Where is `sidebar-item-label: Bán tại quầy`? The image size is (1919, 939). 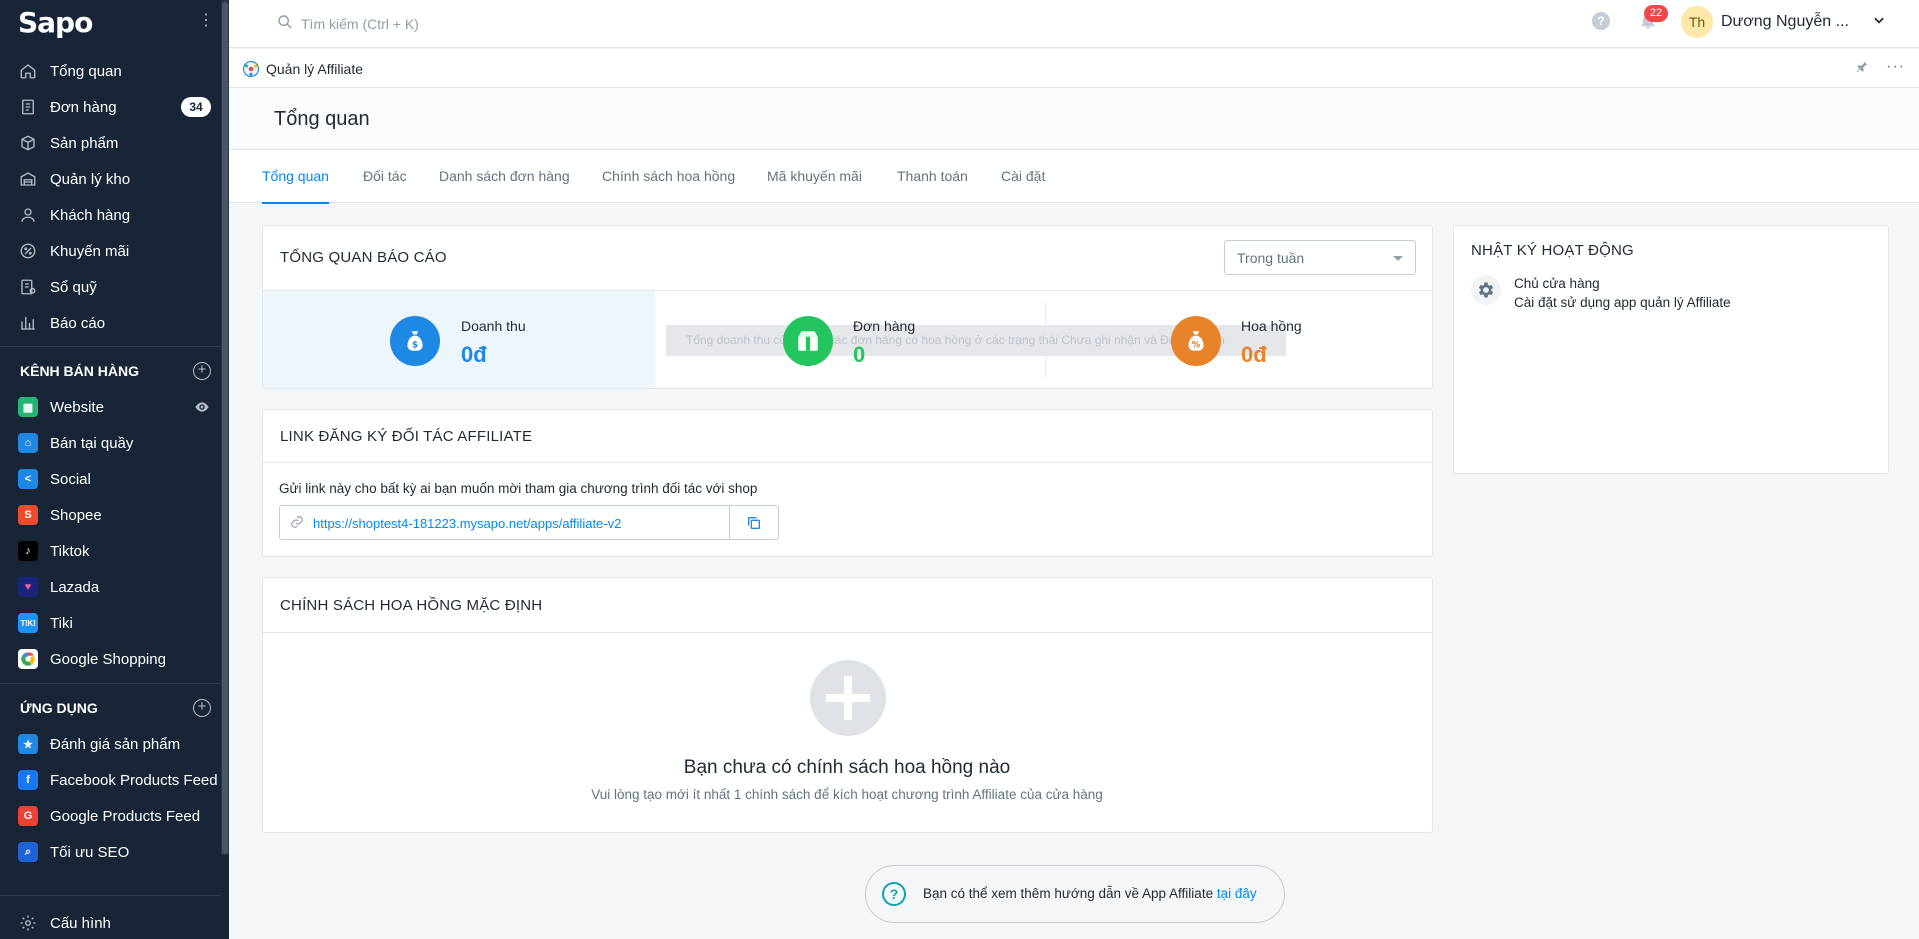 sidebar-item-label: Bán tại quầy is located at coordinates (92, 443).